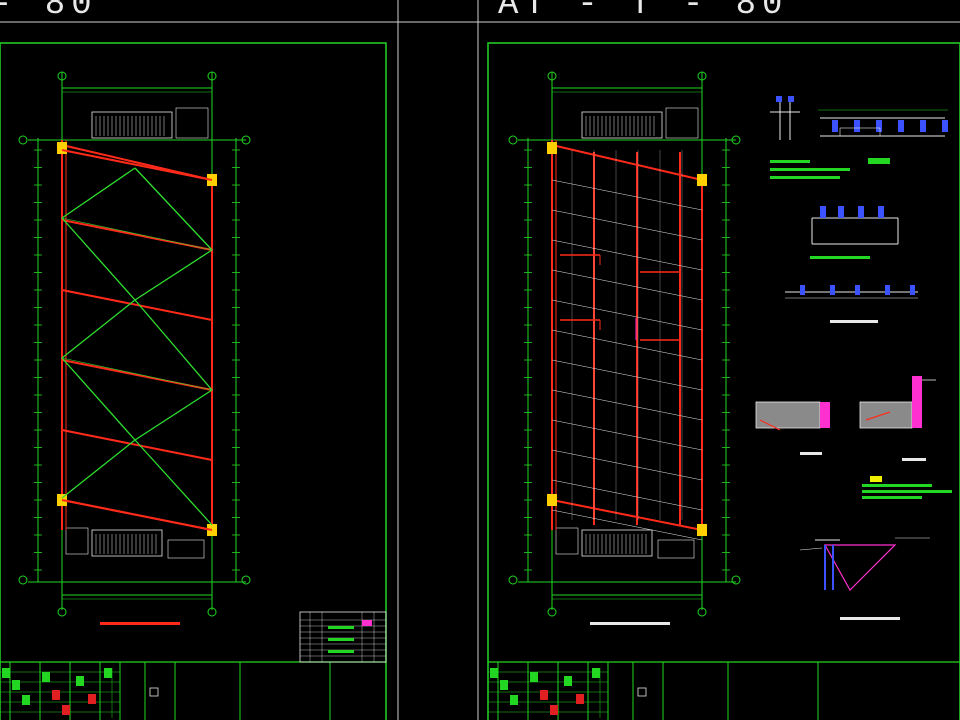 The width and height of the screenshot is (960, 720). What do you see at coordinates (854, 232) in the screenshot?
I see `detail-plate` at bounding box center [854, 232].